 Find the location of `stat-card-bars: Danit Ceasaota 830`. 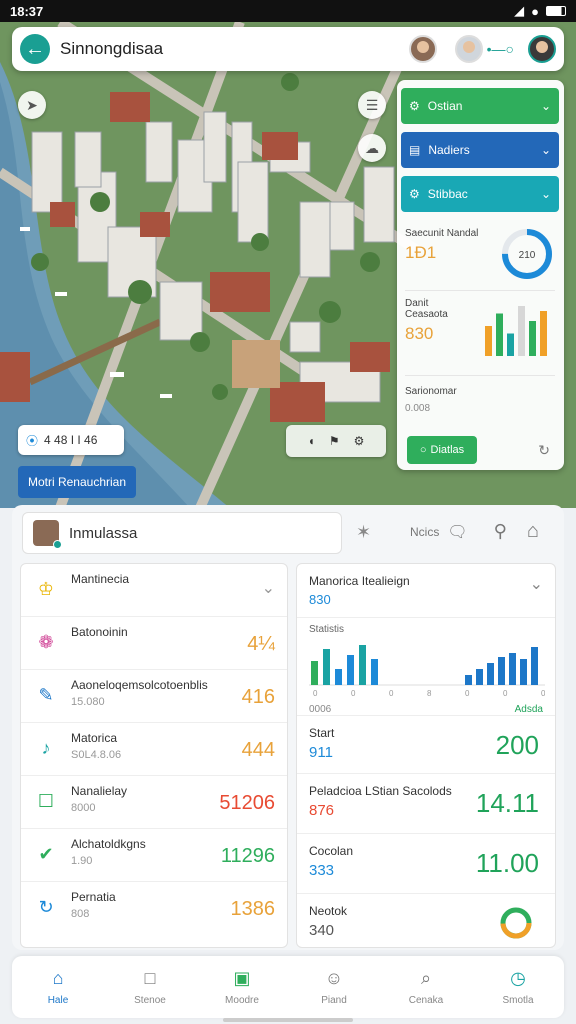

stat-card-bars: Danit Ceasaota 830 is located at coordinates (480, 333).